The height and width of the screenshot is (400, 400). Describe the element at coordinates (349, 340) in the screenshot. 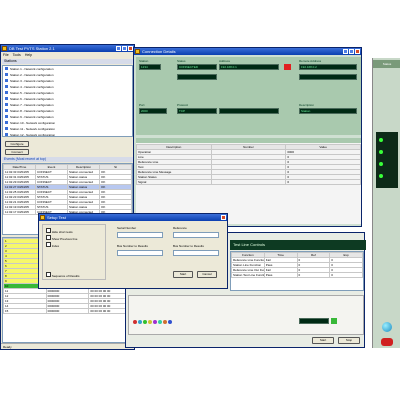

I see `results-stop-button: Stop` at that location.